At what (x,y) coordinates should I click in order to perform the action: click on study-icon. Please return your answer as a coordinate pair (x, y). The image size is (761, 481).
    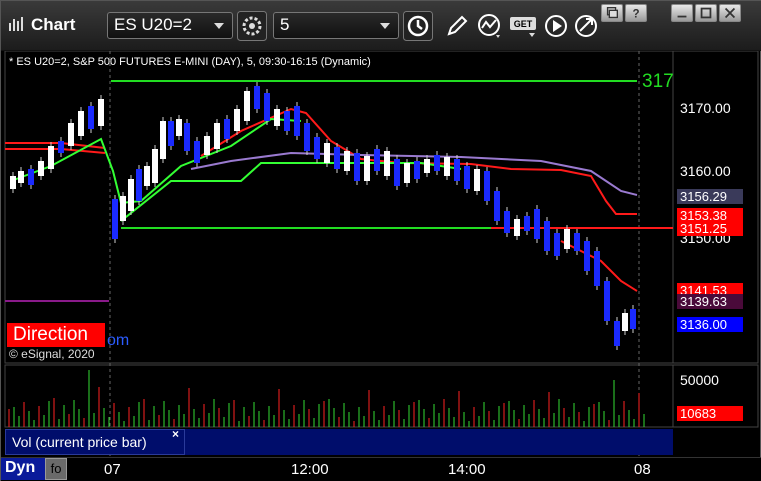
    Looking at the image, I should click on (490, 26).